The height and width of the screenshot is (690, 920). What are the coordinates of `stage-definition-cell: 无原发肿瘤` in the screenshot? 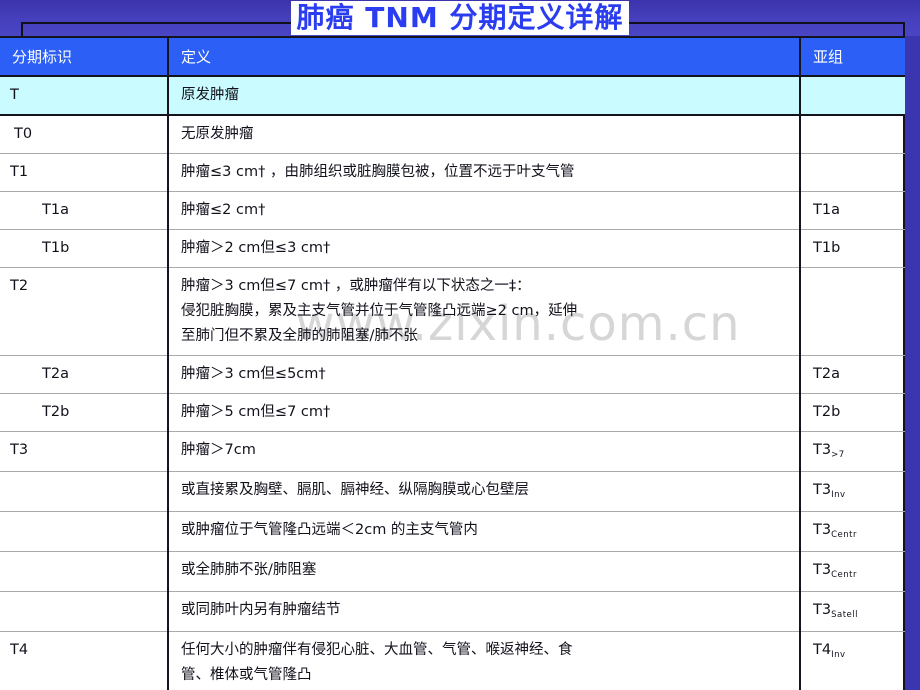 It's located at (484, 134).